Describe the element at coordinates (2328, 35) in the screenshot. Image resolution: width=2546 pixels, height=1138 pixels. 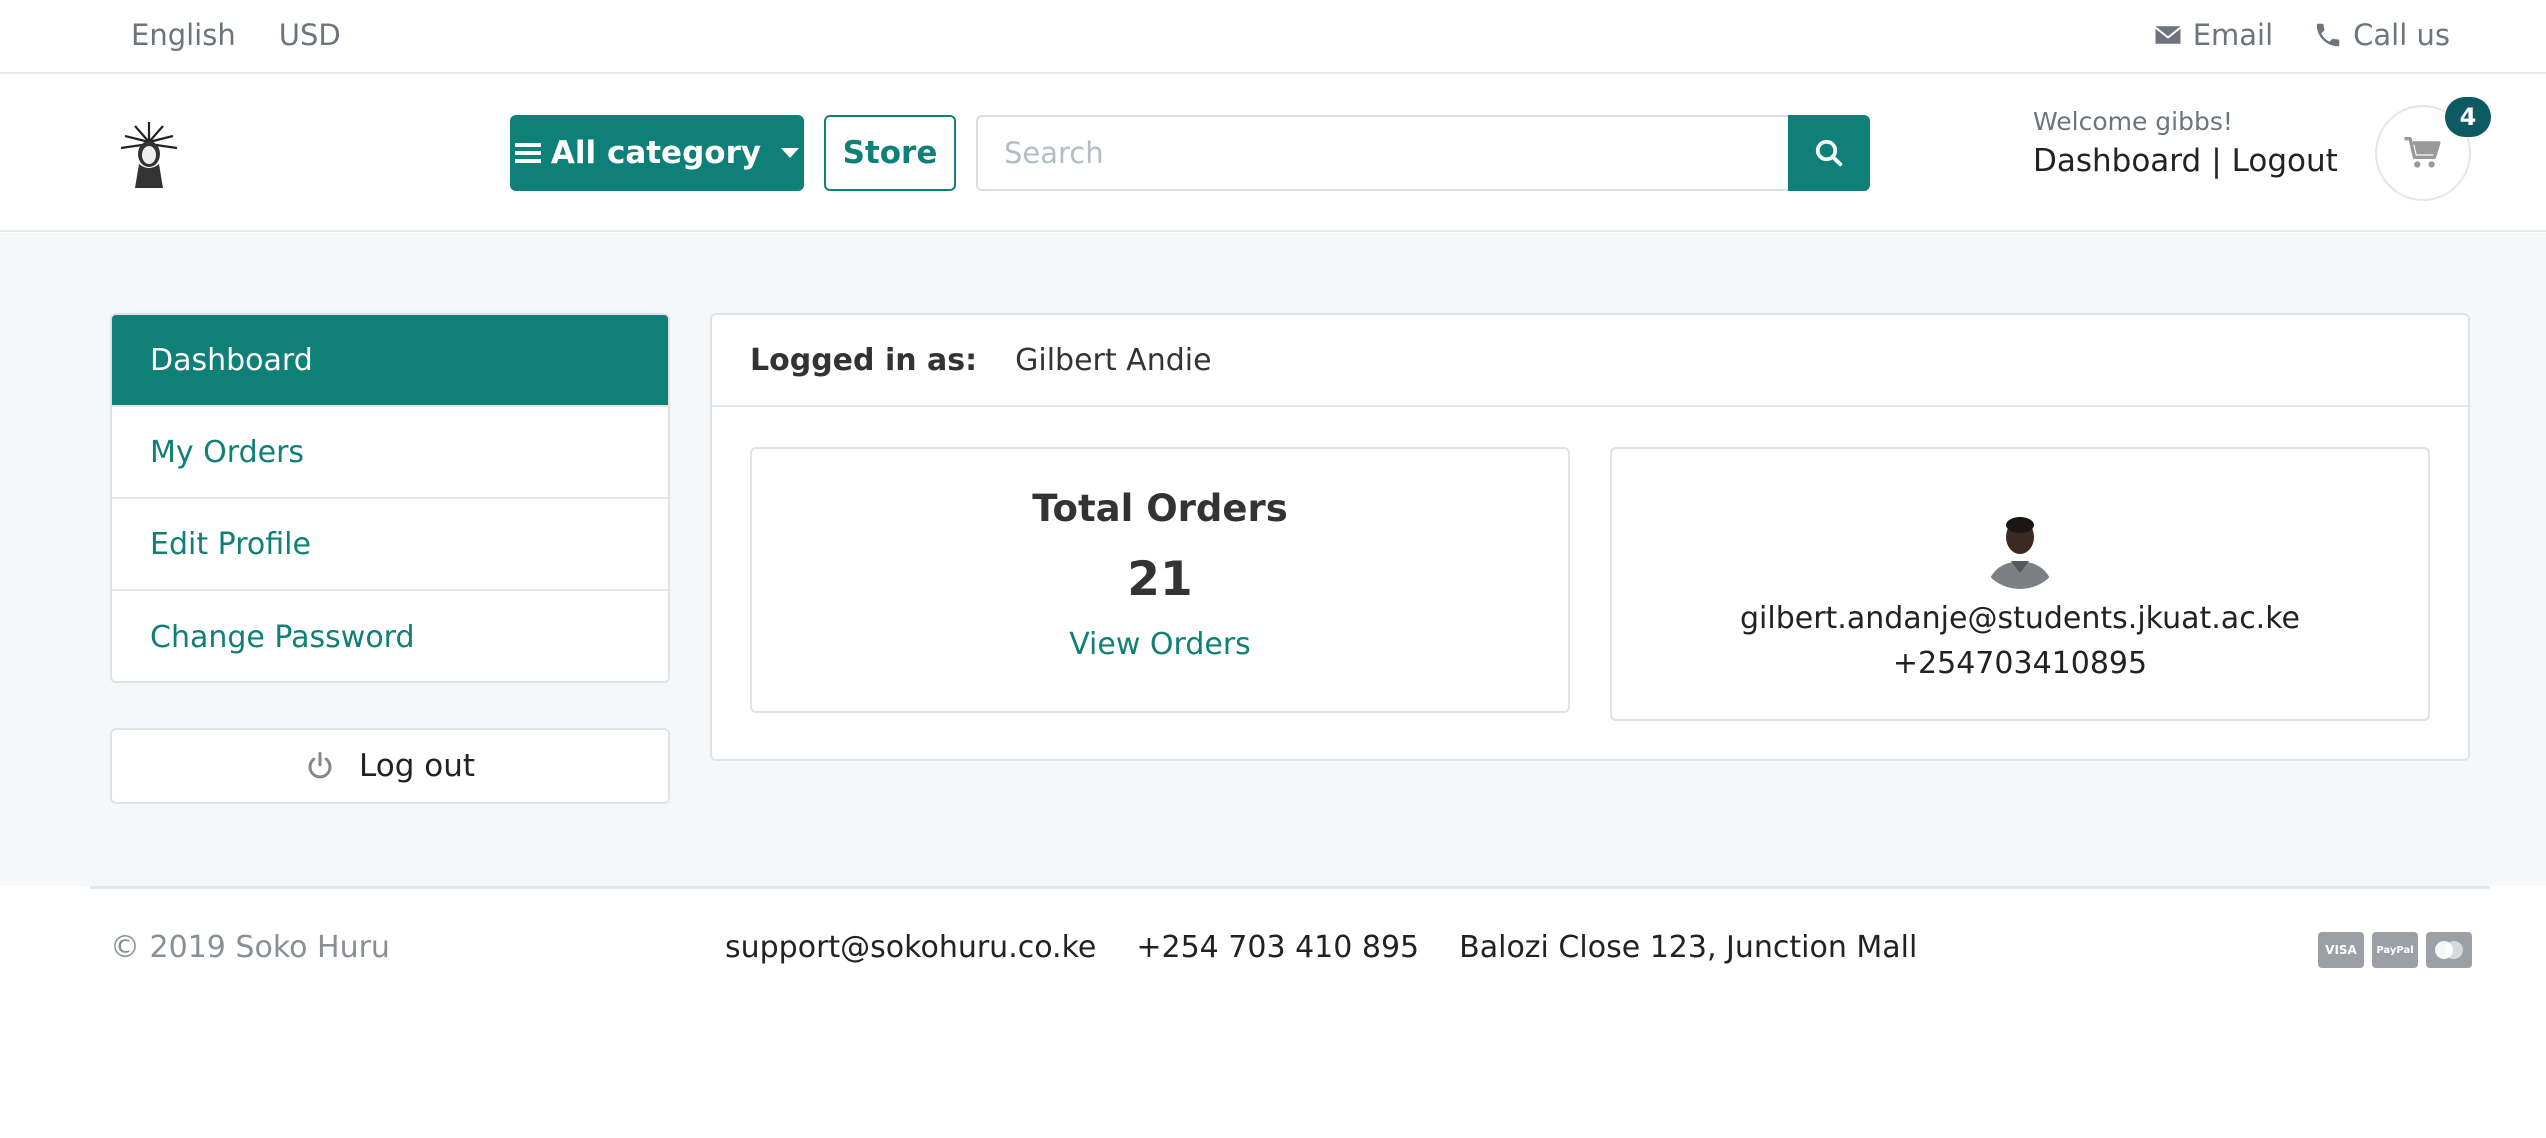
I see `phone-icon` at that location.